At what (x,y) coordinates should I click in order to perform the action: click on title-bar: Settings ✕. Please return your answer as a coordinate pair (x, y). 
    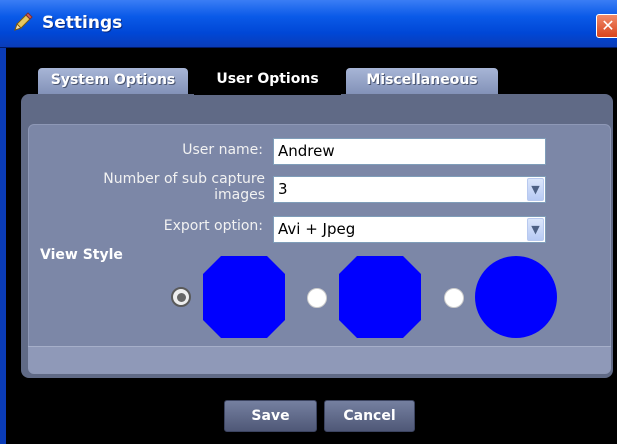
    Looking at the image, I should click on (308, 24).